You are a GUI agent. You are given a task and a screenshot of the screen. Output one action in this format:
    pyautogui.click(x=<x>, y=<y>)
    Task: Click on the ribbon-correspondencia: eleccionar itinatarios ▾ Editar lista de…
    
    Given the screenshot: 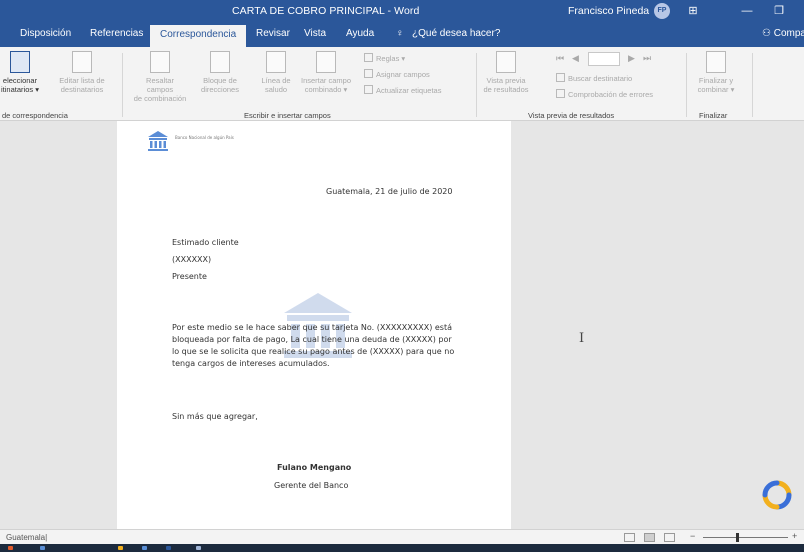 What is the action you would take?
    pyautogui.click(x=402, y=84)
    